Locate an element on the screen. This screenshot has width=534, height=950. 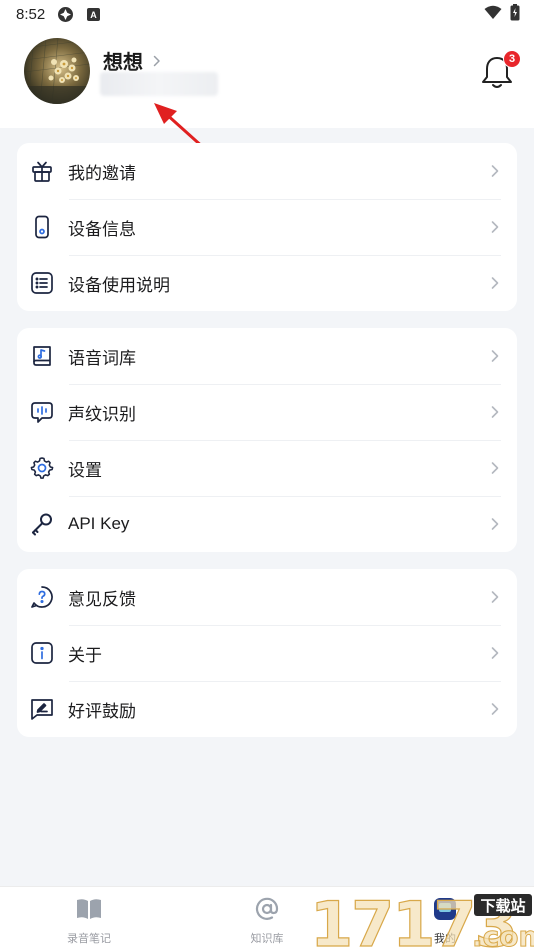
blurred-user-id is located at coordinates (159, 84).